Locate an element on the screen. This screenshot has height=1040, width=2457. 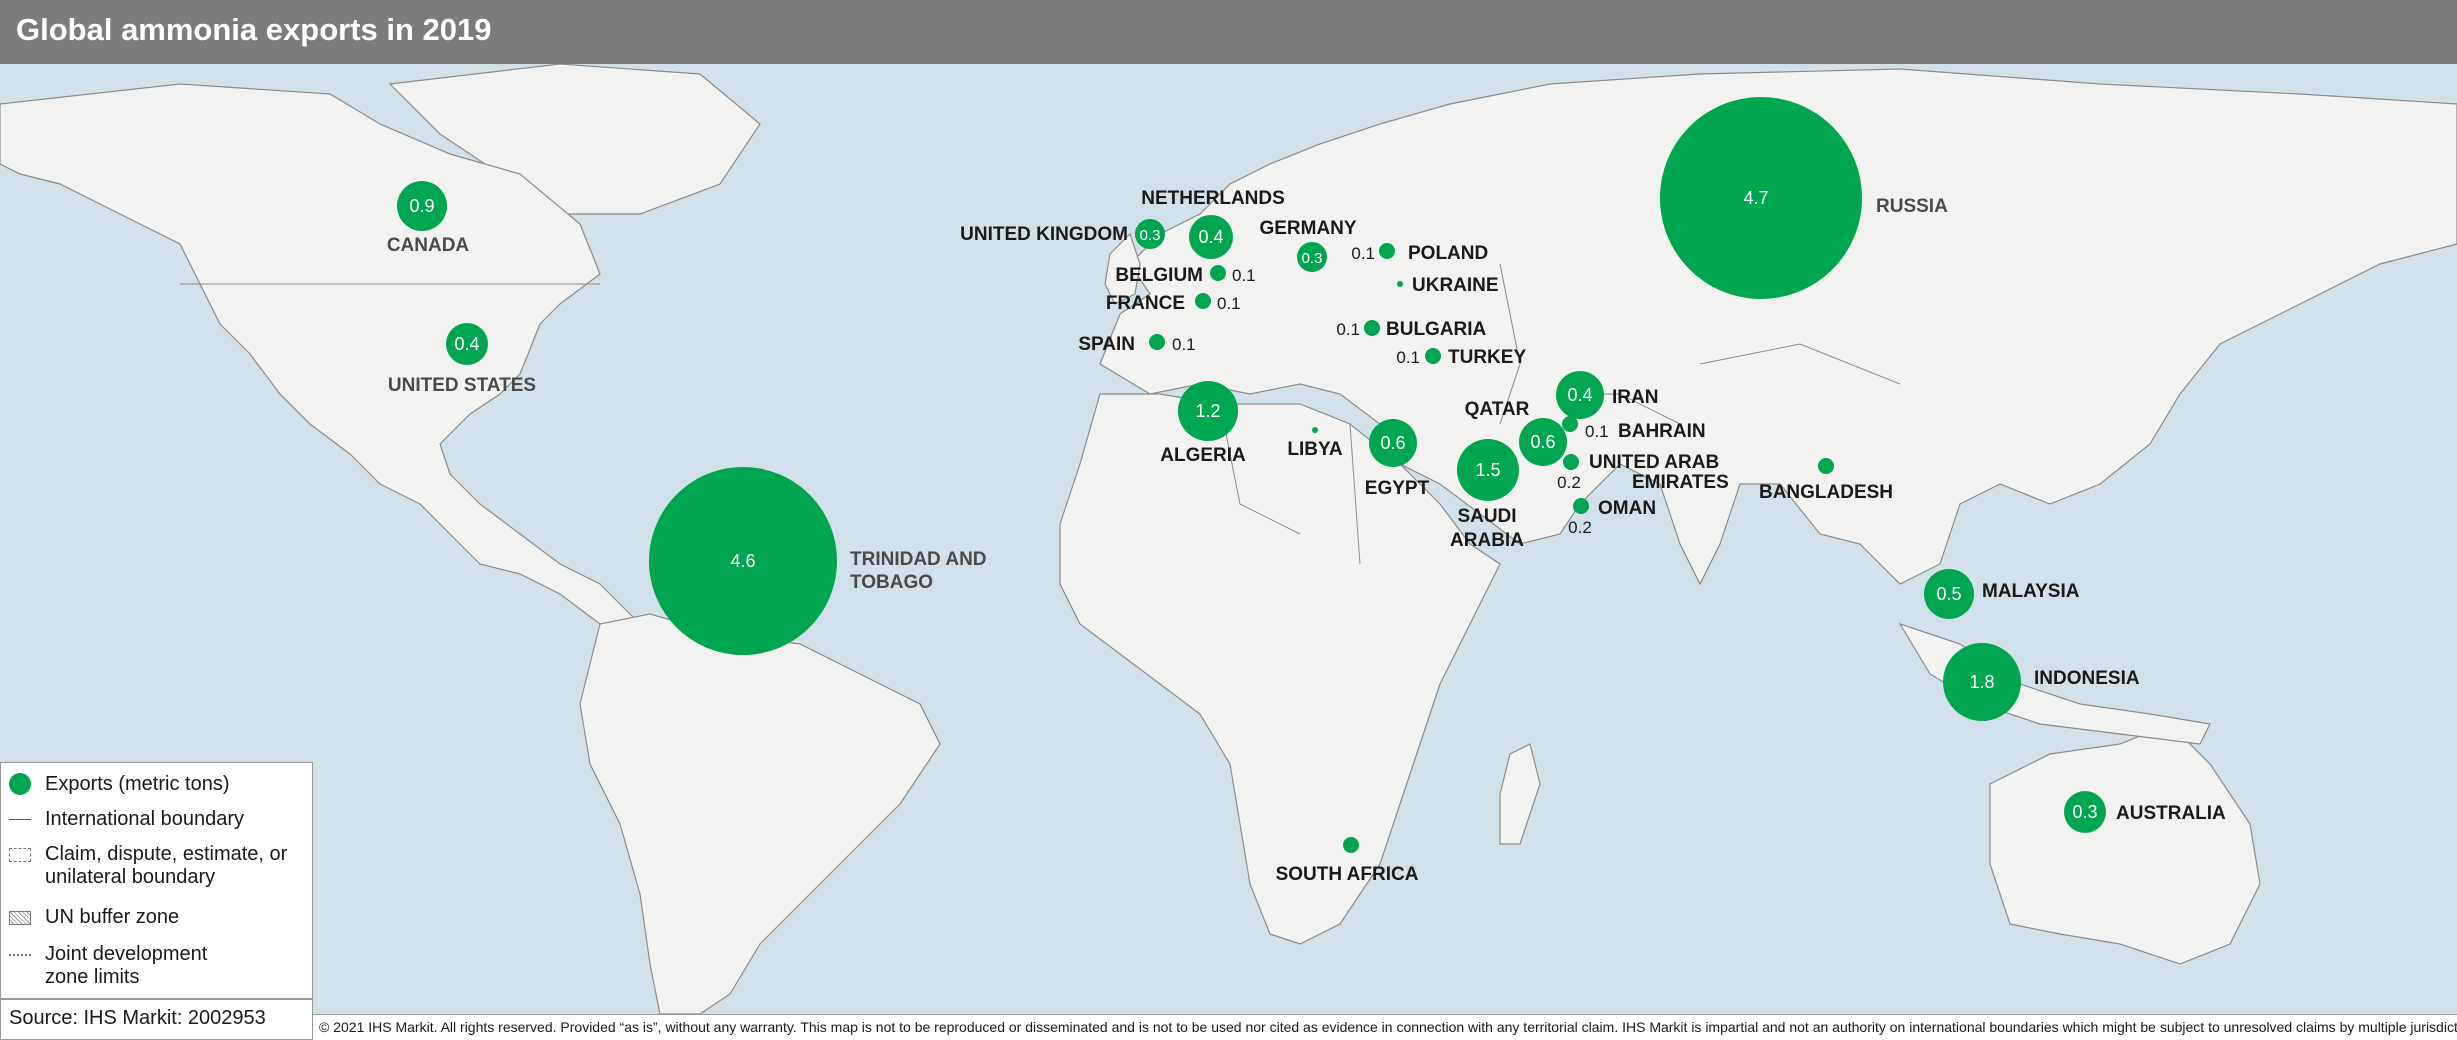
label-belgium: BELGIUM is located at coordinates (1159, 275).